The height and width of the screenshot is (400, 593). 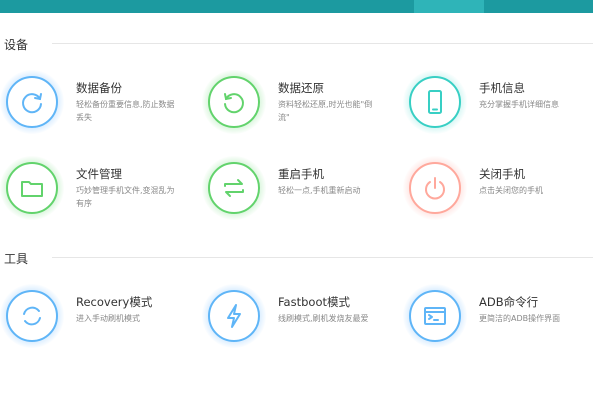 I want to click on recovery-refresh-icon-wrap, so click(x=32, y=316).